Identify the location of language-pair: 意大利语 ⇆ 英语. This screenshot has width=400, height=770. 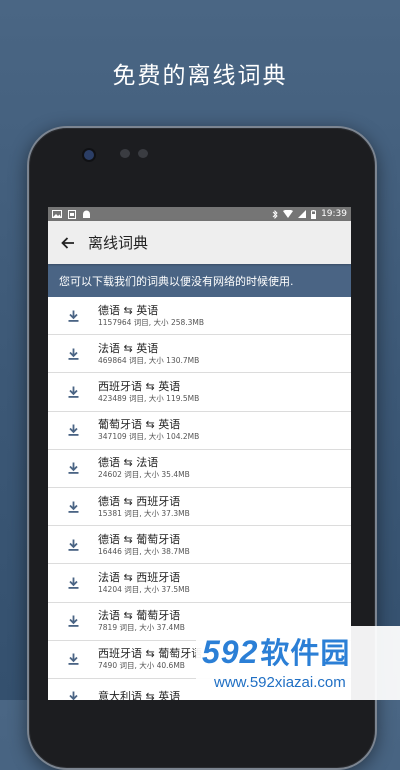
(139, 695).